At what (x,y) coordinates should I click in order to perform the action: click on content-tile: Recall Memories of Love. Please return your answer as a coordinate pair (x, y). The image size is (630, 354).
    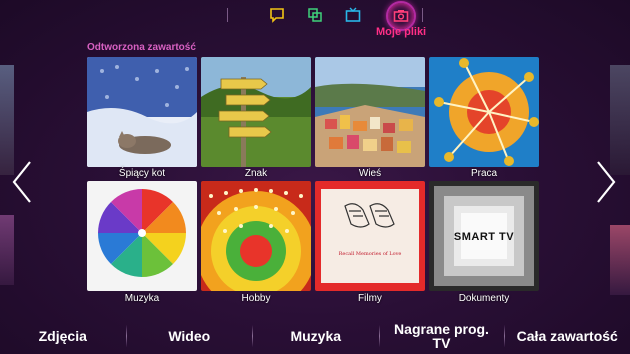
    Looking at the image, I should click on (370, 236).